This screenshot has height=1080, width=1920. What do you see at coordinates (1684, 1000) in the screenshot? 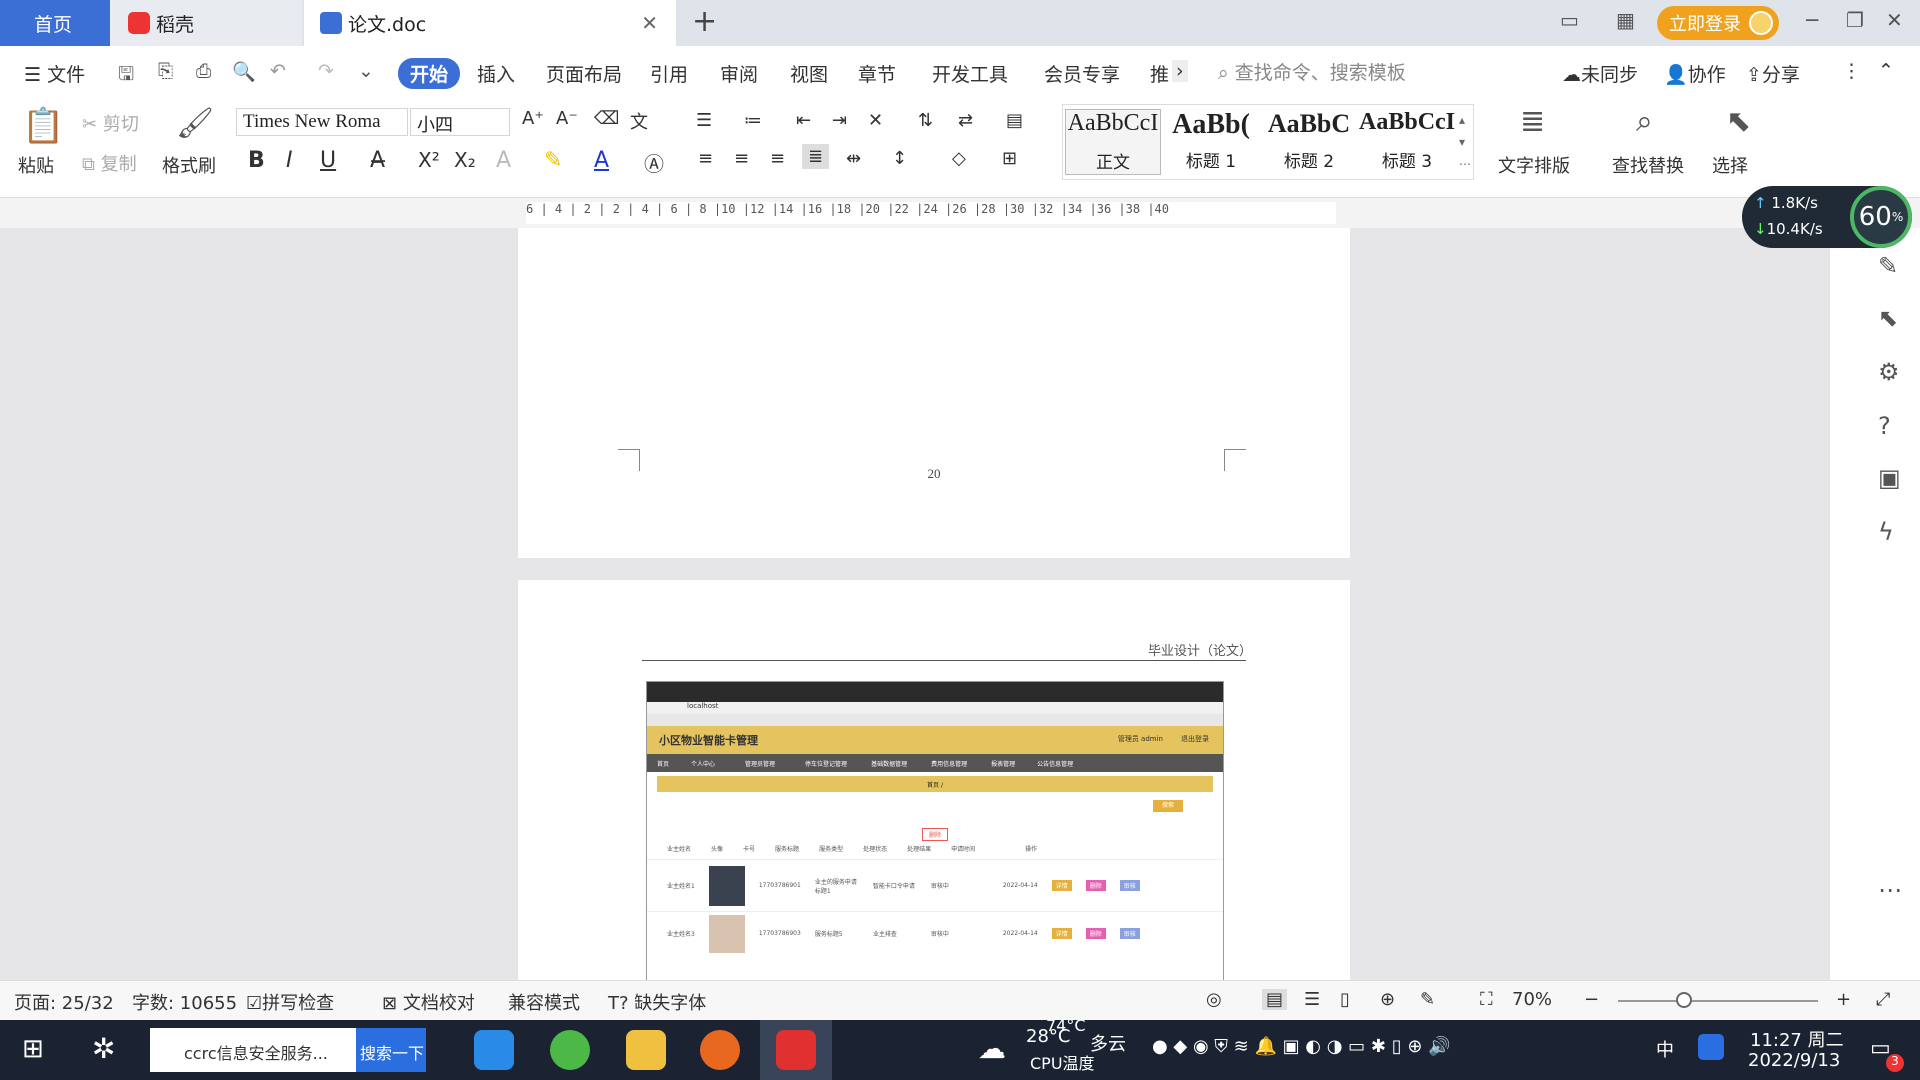
I see `zoom-slider-handle` at bounding box center [1684, 1000].